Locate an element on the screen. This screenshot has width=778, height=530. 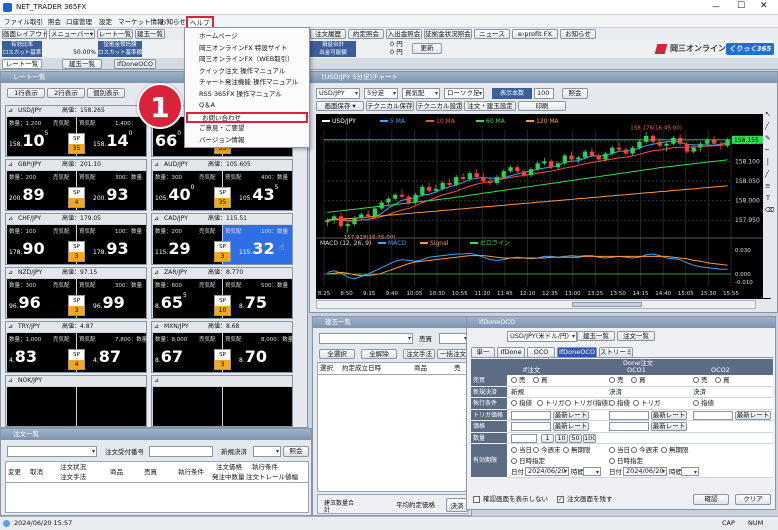
sell-cell is located at coordinates (187, 406).